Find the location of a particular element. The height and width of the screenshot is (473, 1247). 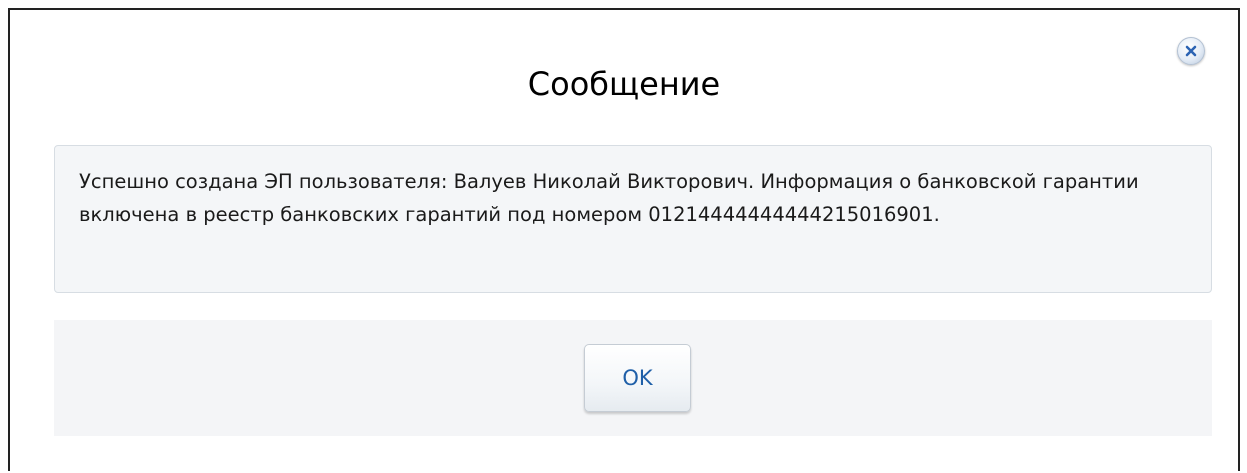

close-icon is located at coordinates (1191, 51).